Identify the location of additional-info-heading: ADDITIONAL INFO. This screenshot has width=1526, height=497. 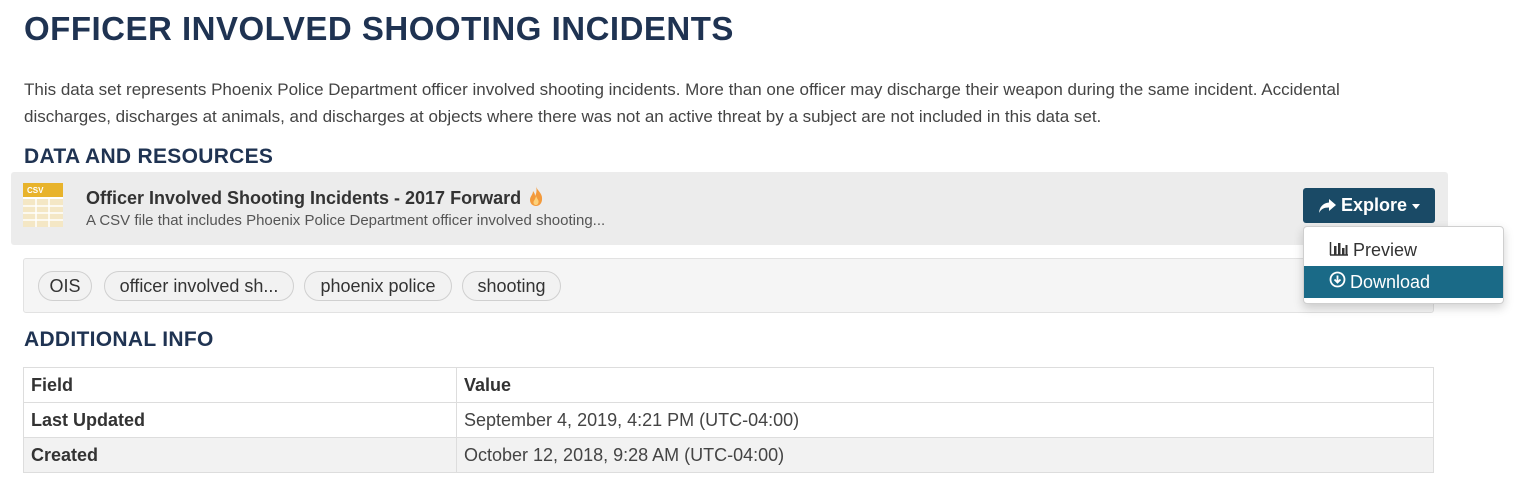
(119, 339).